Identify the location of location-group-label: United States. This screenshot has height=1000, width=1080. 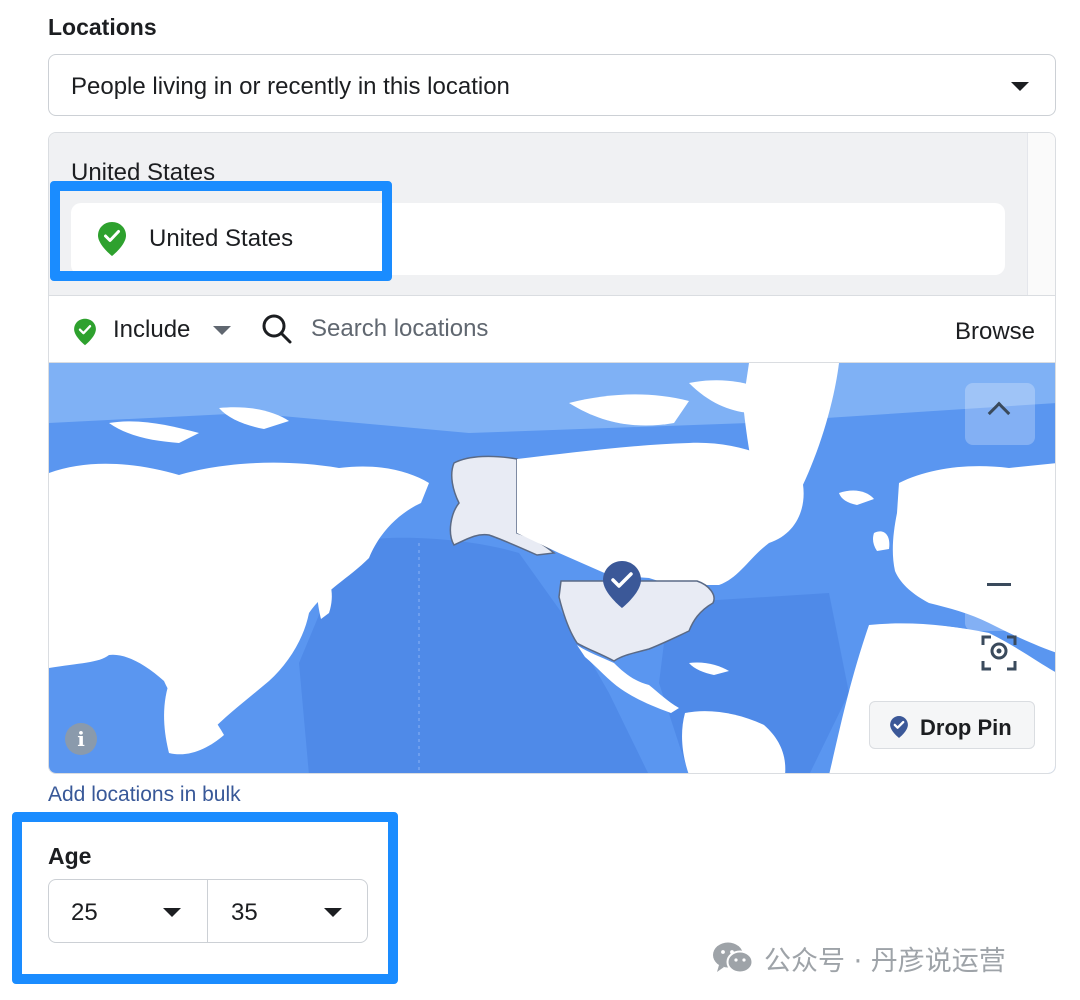
(143, 172).